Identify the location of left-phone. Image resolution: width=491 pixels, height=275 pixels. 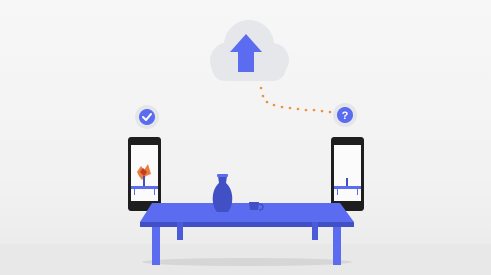
(144, 174).